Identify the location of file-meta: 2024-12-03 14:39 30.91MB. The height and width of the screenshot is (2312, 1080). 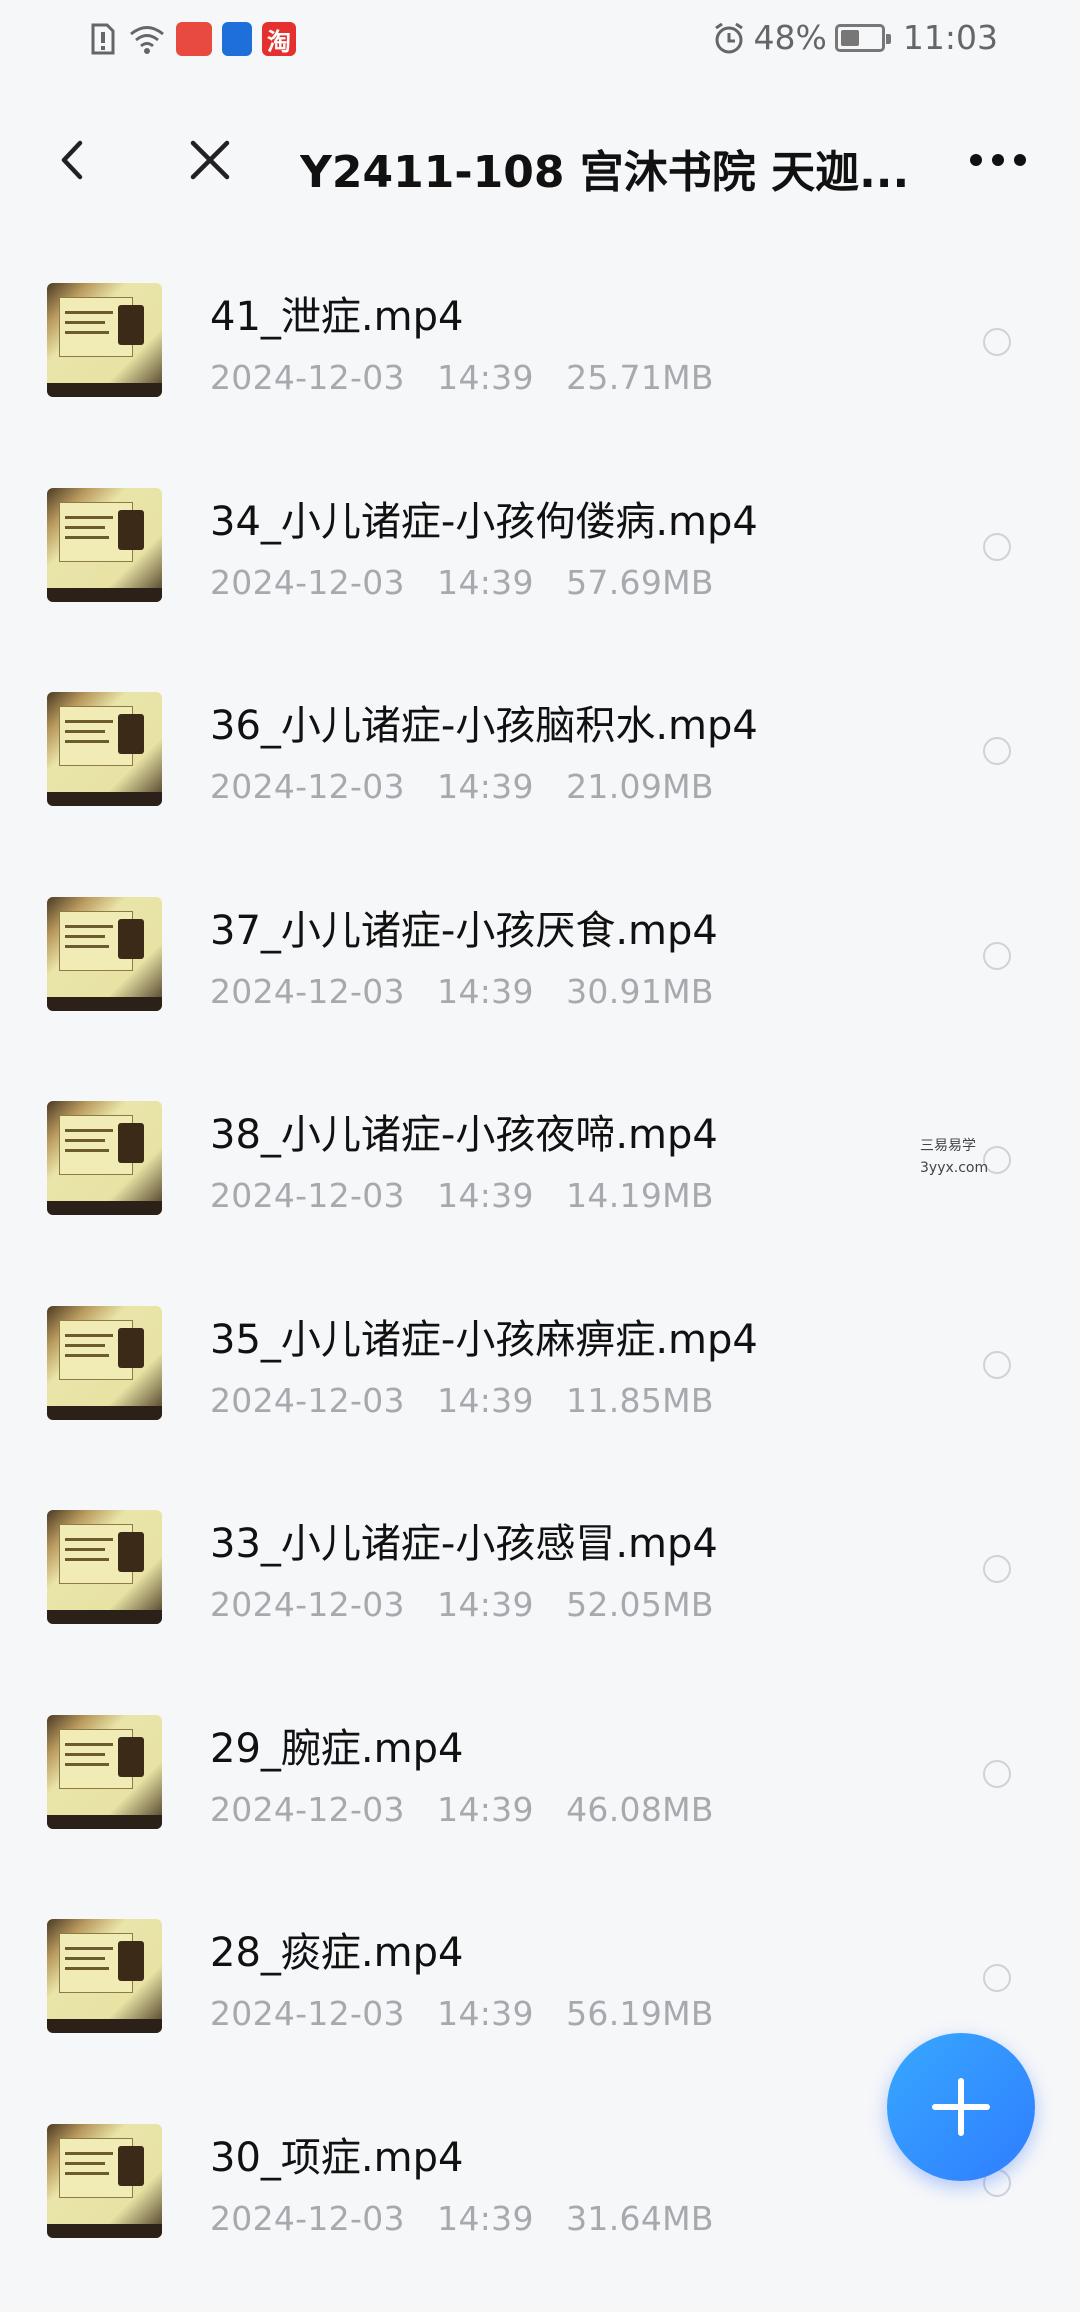
(462, 991).